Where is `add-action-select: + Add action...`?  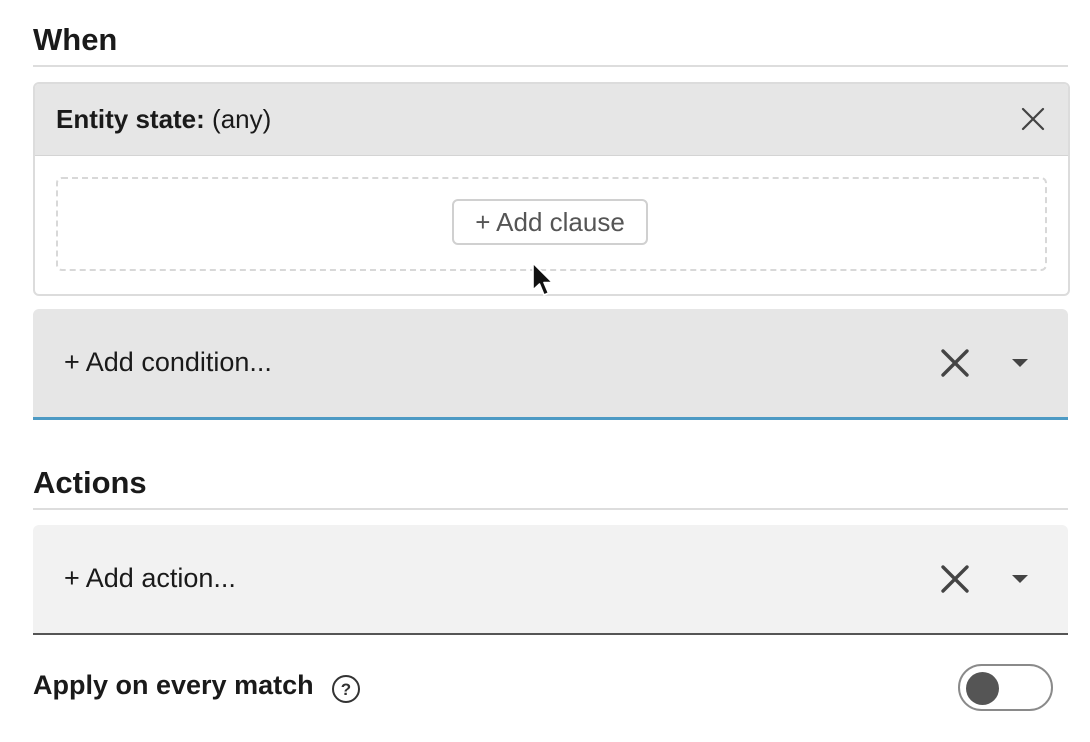 add-action-select: + Add action... is located at coordinates (550, 580).